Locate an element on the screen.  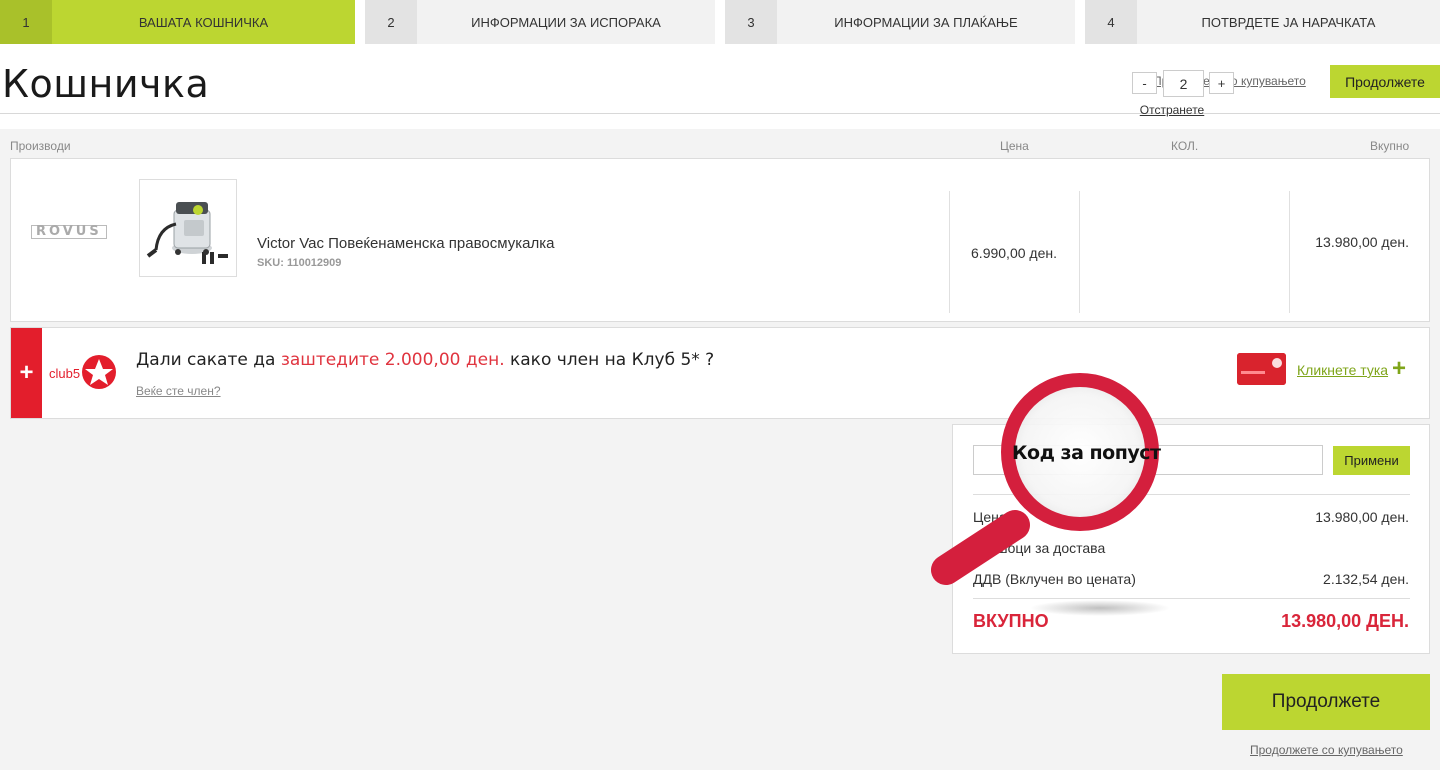
product-sku: SKU: 110012909 is located at coordinates (299, 263).